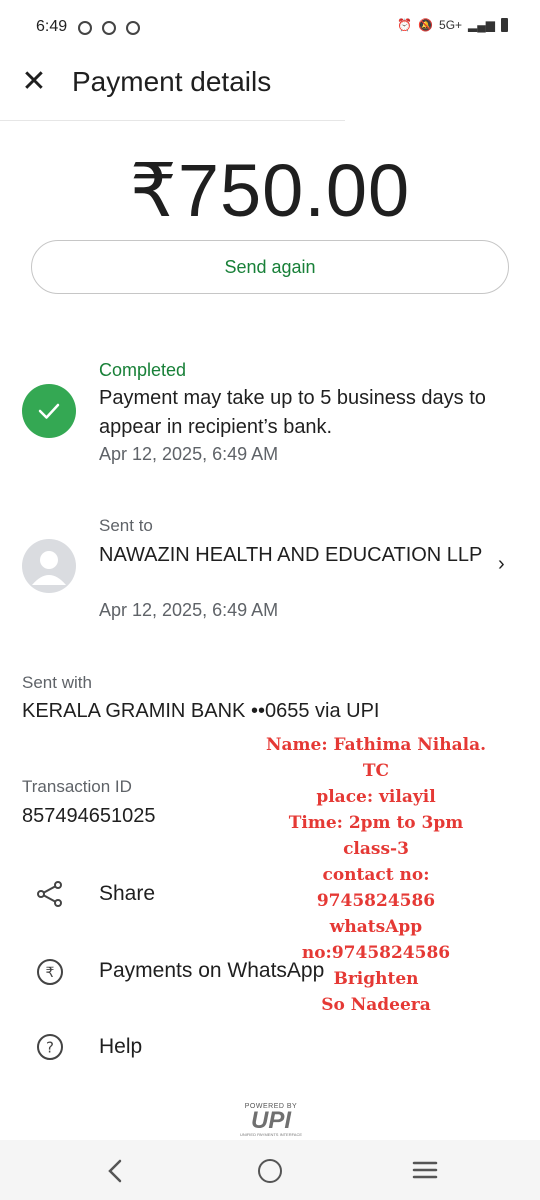  I want to click on note-line: 9745824586, so click(376, 901).